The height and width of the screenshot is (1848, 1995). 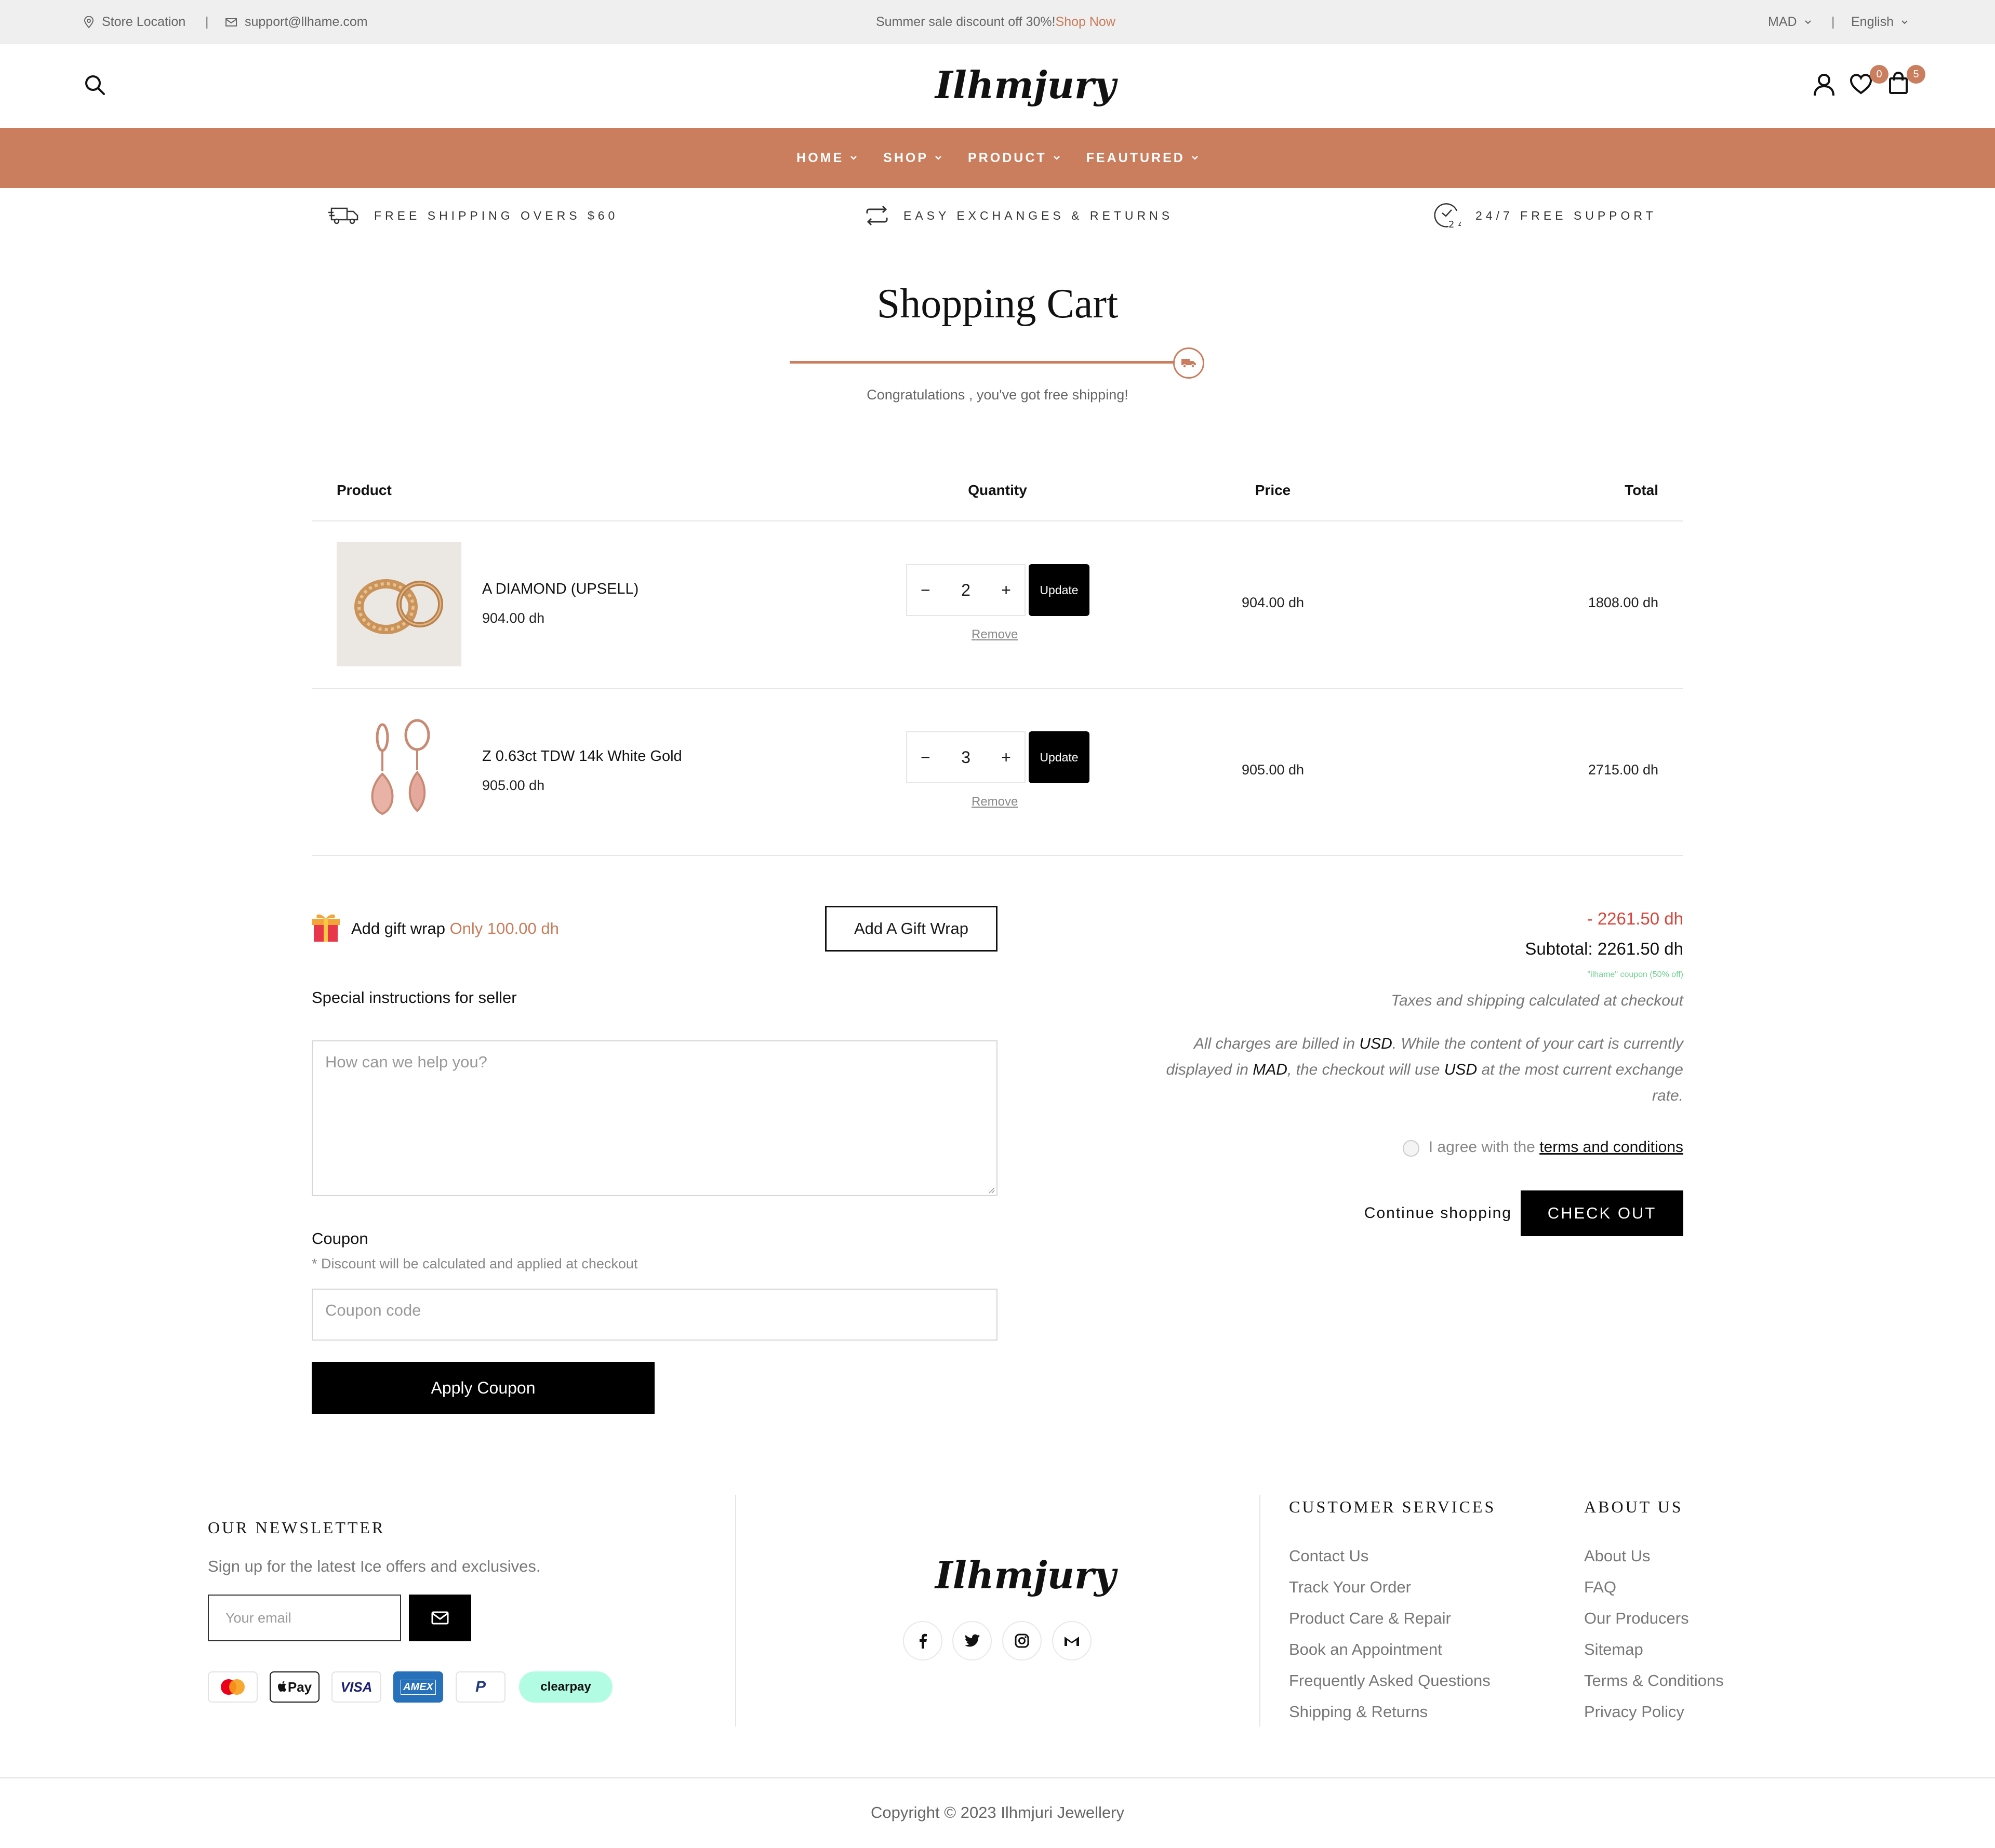 I want to click on paypal-label: P, so click(x=480, y=1686).